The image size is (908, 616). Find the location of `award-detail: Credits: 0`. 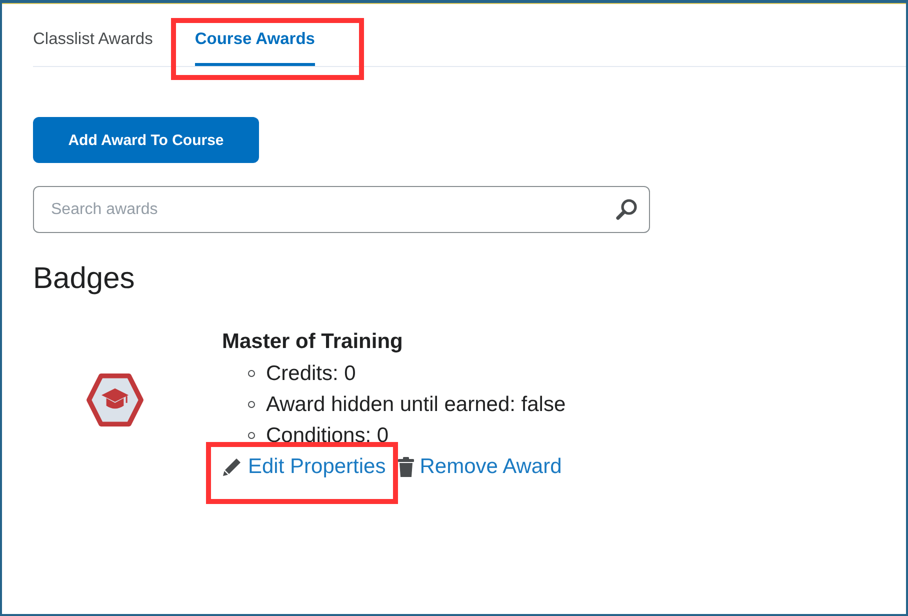

award-detail: Credits: 0 is located at coordinates (311, 373).